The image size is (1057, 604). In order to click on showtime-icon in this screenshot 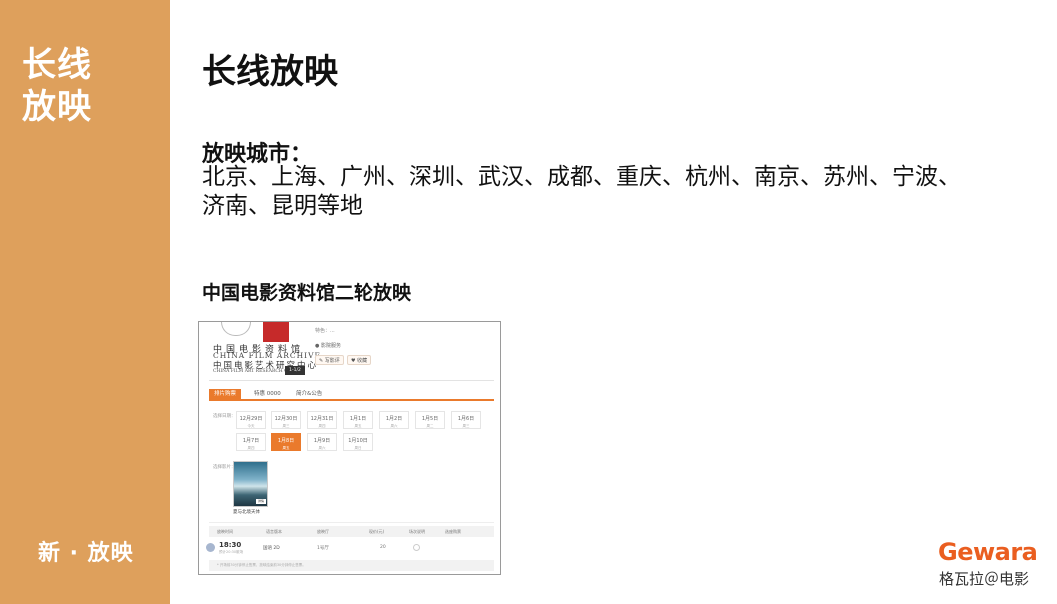, I will do `click(210, 547)`.